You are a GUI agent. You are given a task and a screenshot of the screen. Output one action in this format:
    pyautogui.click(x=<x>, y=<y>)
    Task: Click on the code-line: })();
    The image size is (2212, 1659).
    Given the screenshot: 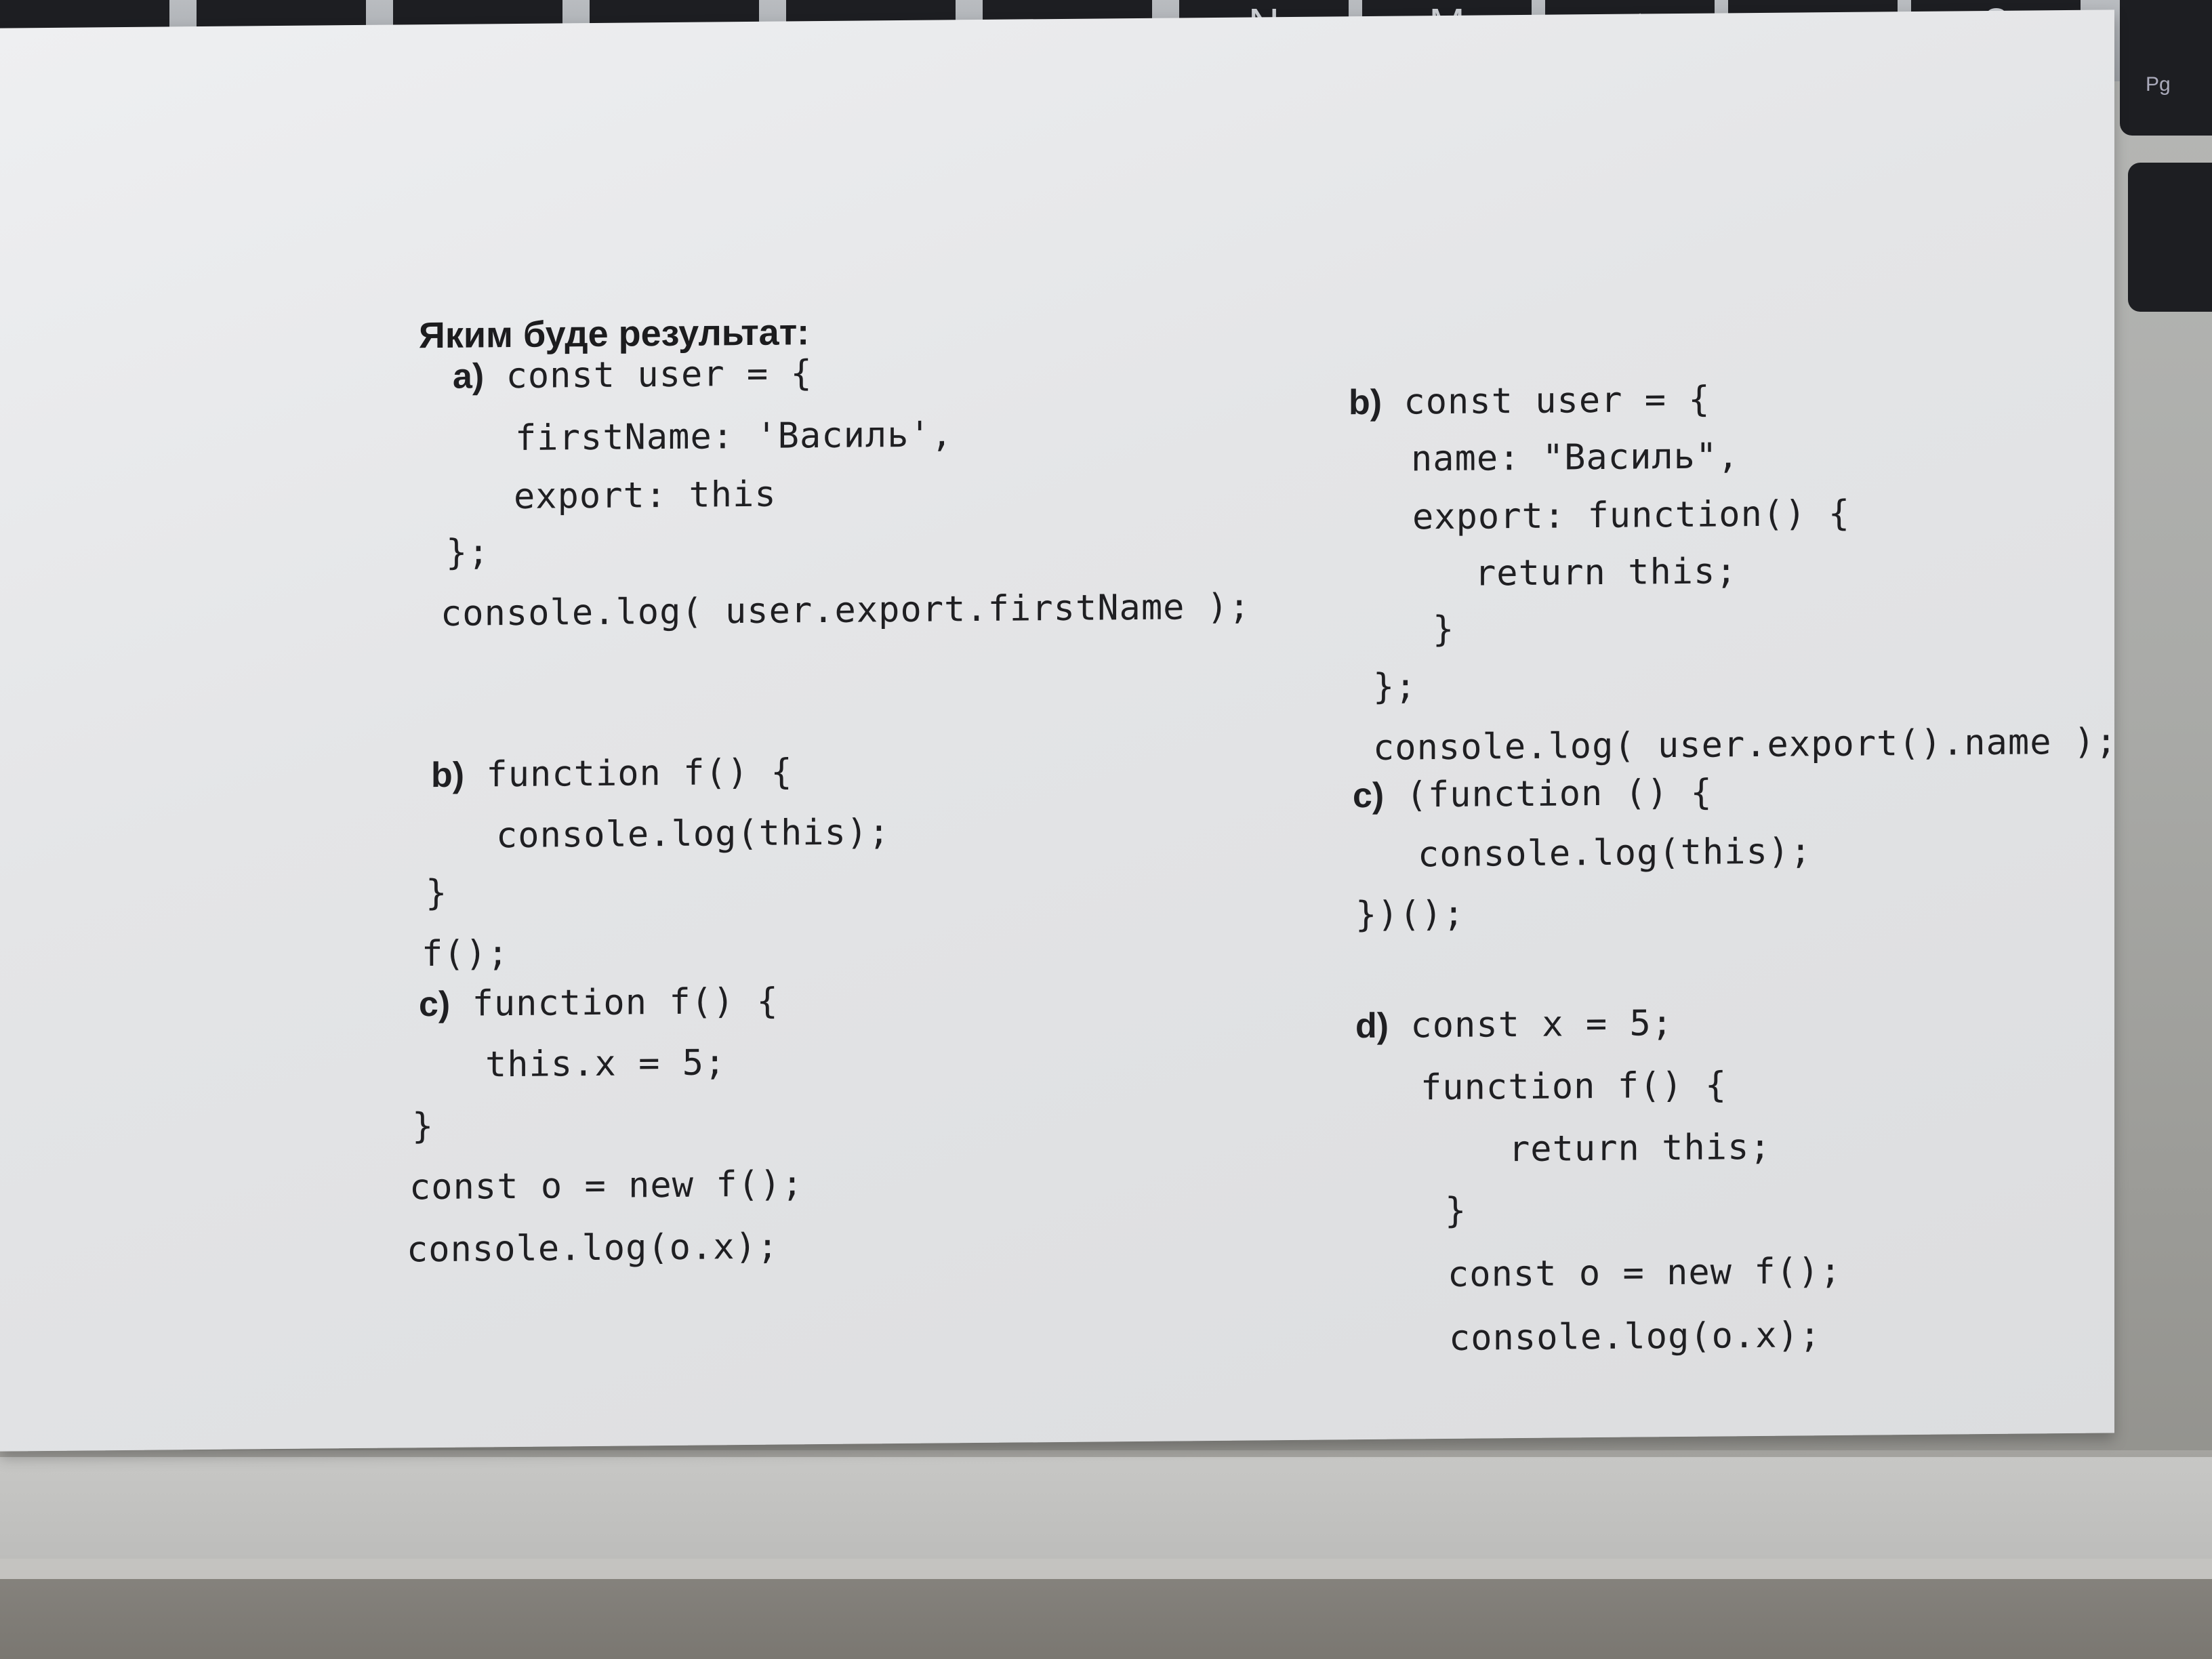 What is the action you would take?
    pyautogui.click(x=1410, y=914)
    